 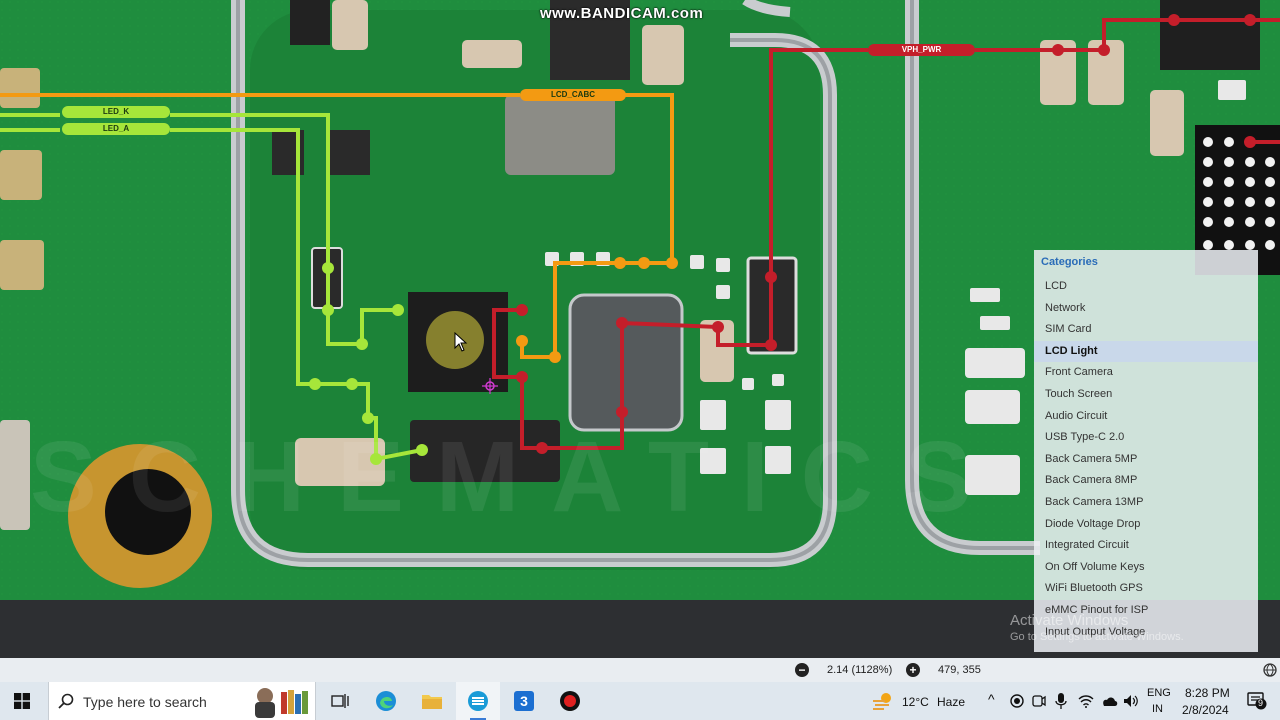 What do you see at coordinates (116, 112) in the screenshot?
I see `net-label-led-k: LED_K` at bounding box center [116, 112].